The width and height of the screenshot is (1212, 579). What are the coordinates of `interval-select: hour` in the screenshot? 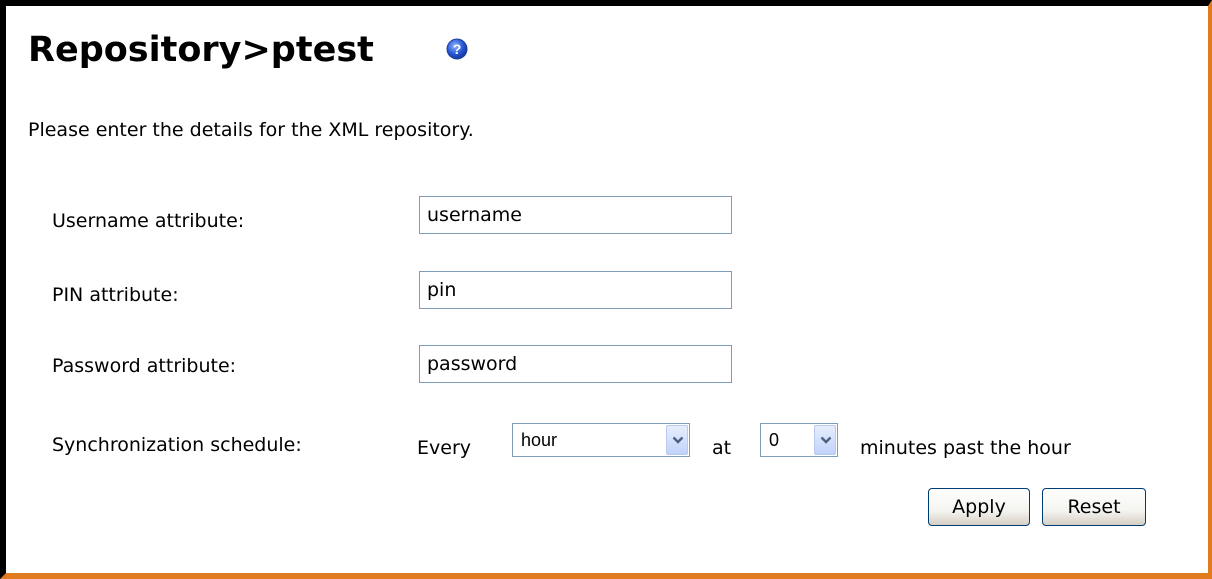 It's located at (601, 440).